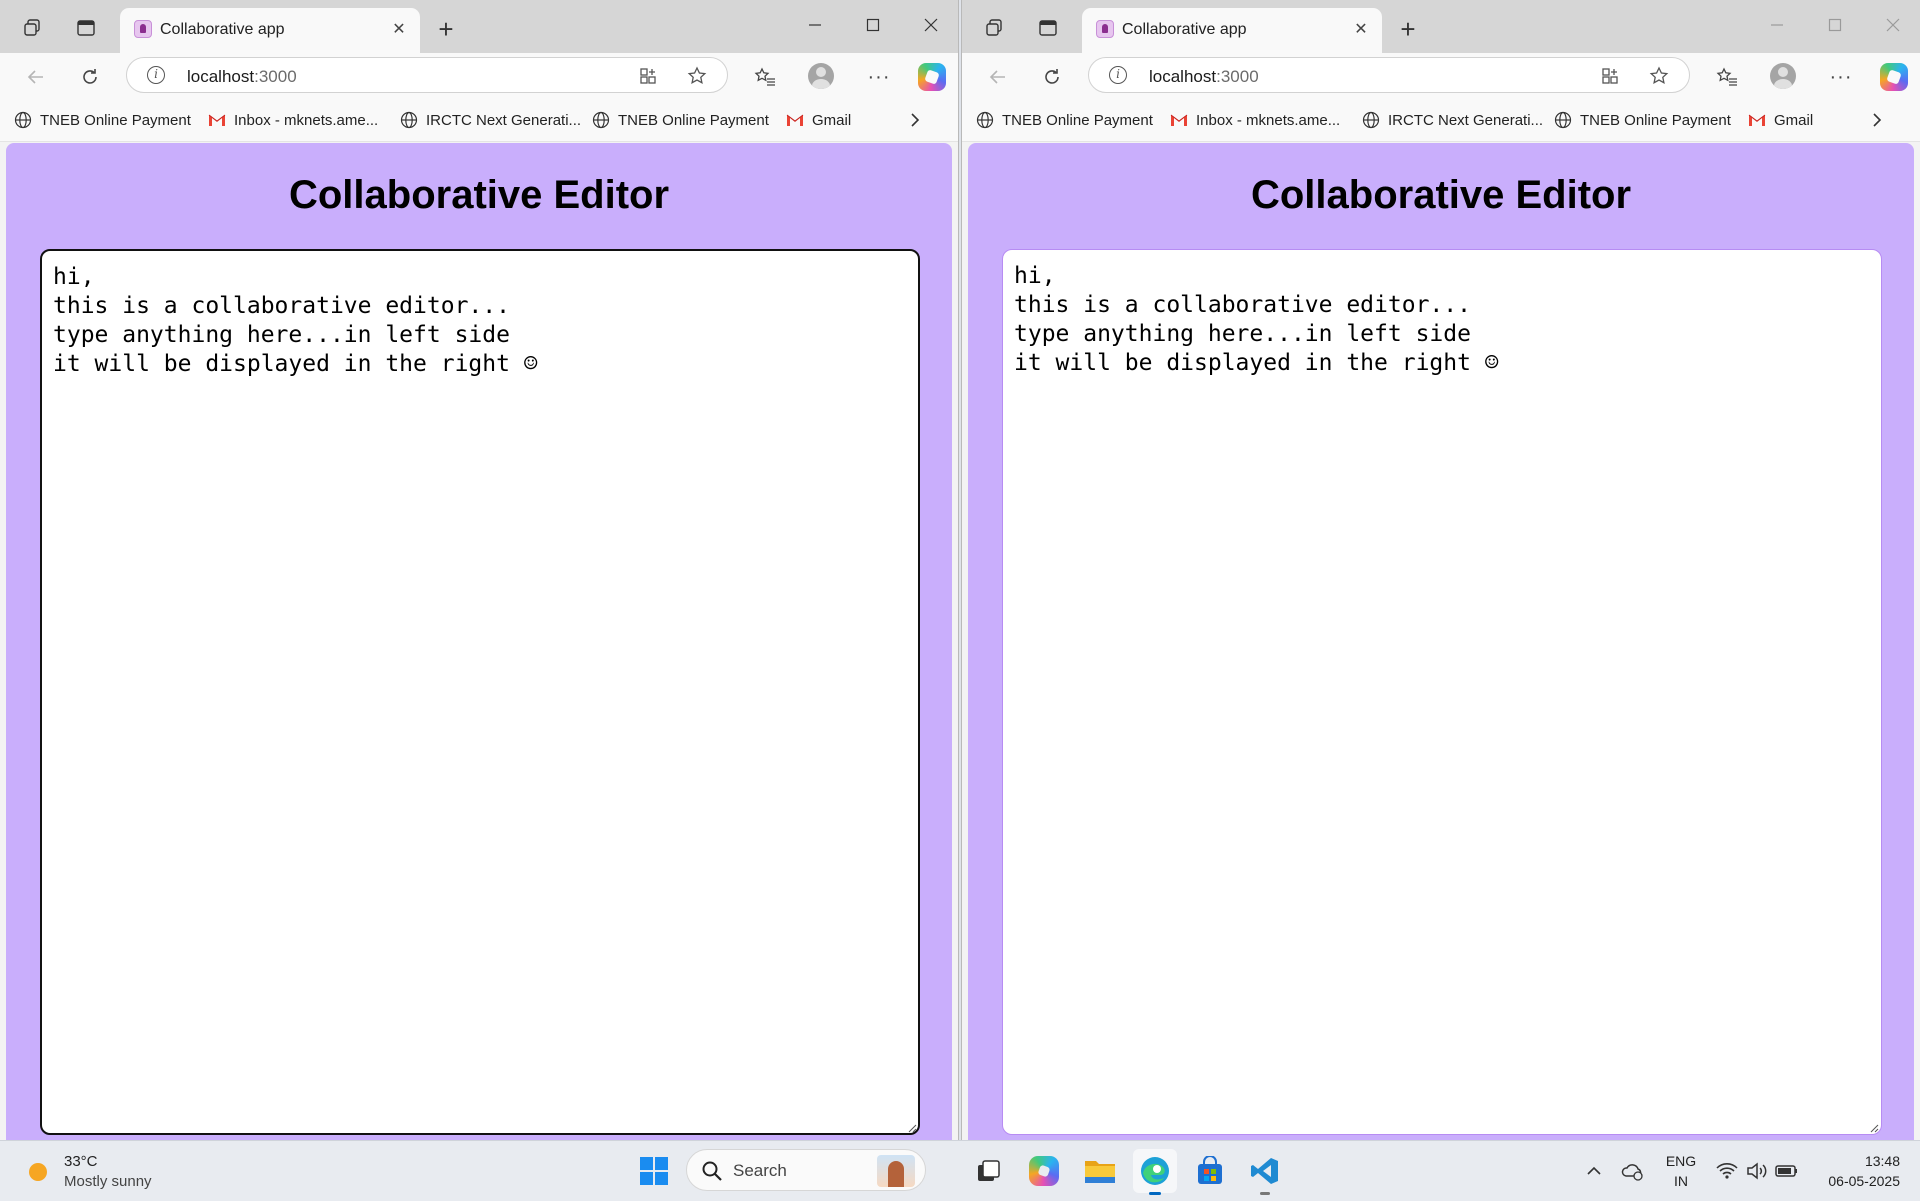  I want to click on weather-temp: 33°C, so click(81, 1161).